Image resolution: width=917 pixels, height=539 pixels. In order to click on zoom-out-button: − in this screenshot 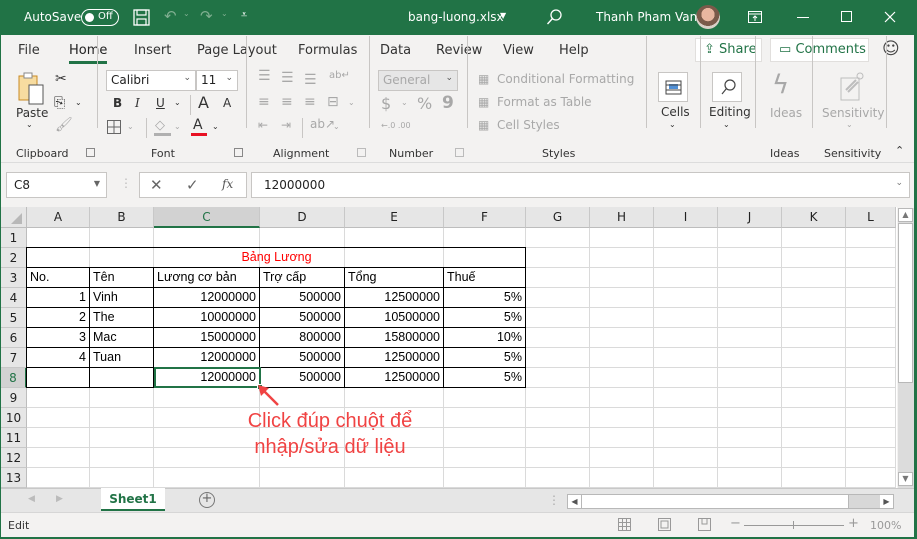, I will do `click(735, 523)`.